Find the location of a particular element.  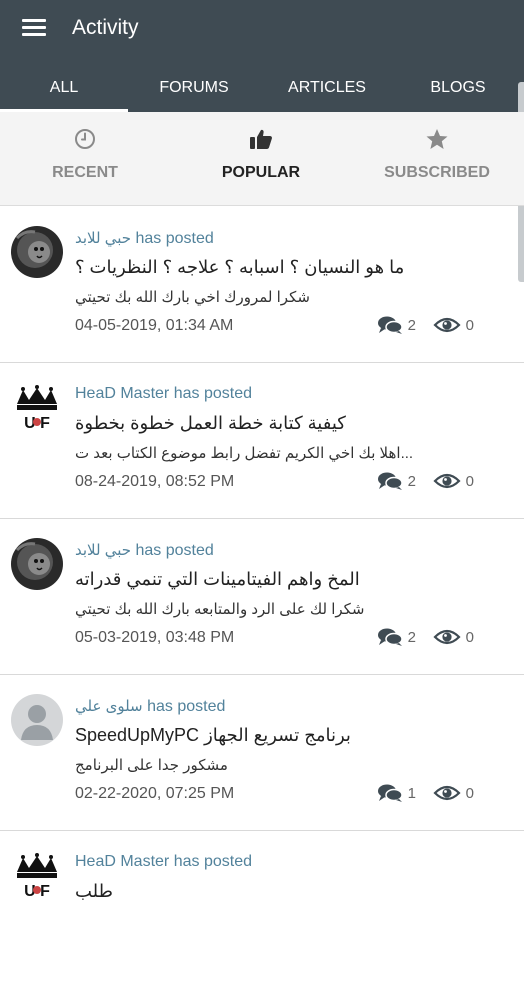

tab-bar: ALL FORUMS ARTICLES BLOGS is located at coordinates (262, 87).